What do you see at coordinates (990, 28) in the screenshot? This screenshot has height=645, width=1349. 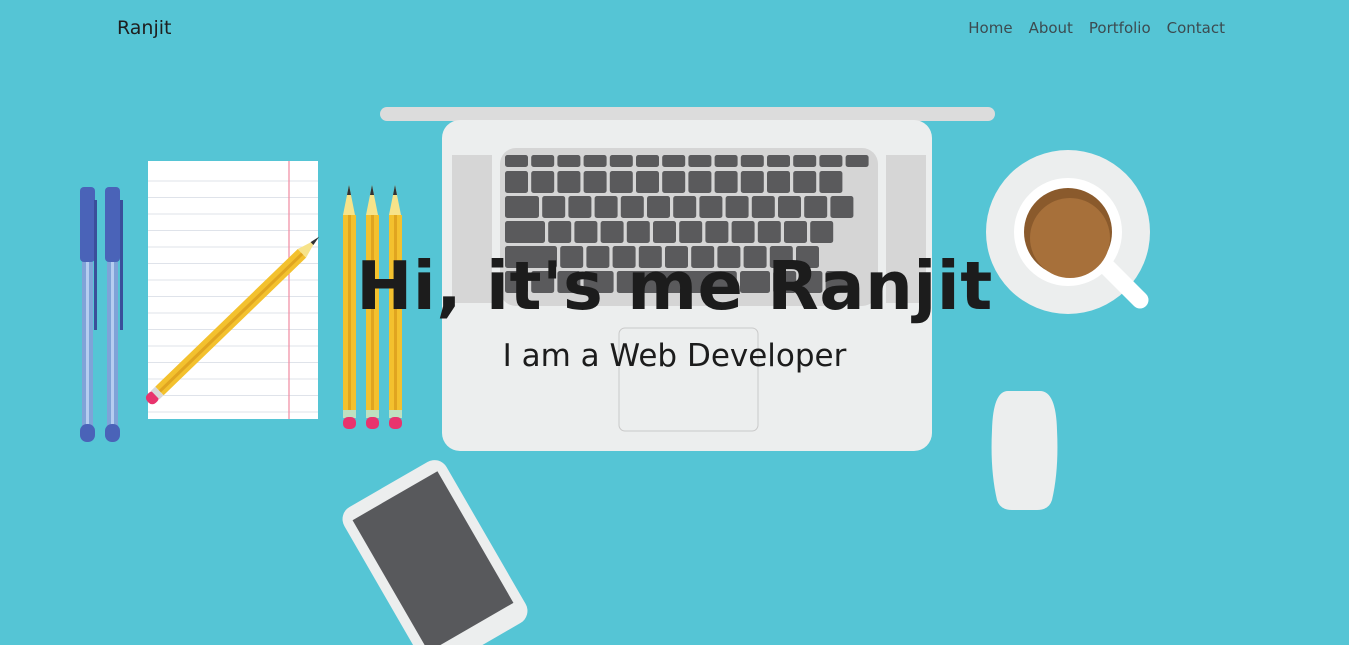 I see `nav-link-home: Home` at bounding box center [990, 28].